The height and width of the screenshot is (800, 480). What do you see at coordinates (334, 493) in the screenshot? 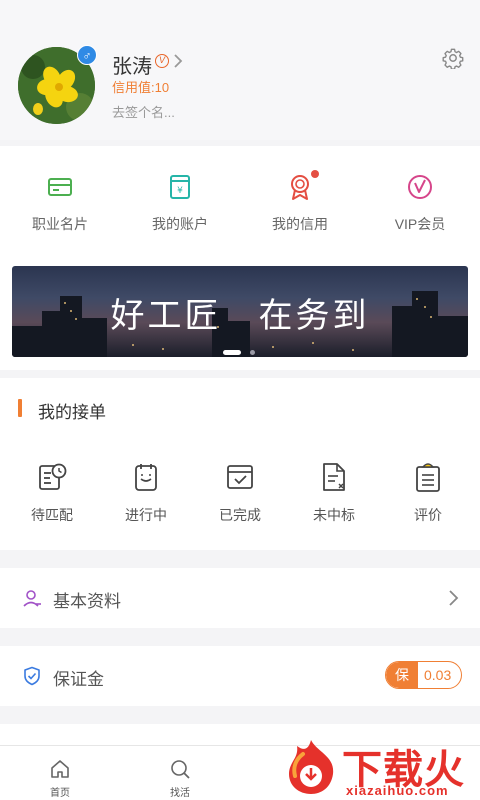
I see `order-not-awarded: 未中标` at bounding box center [334, 493].